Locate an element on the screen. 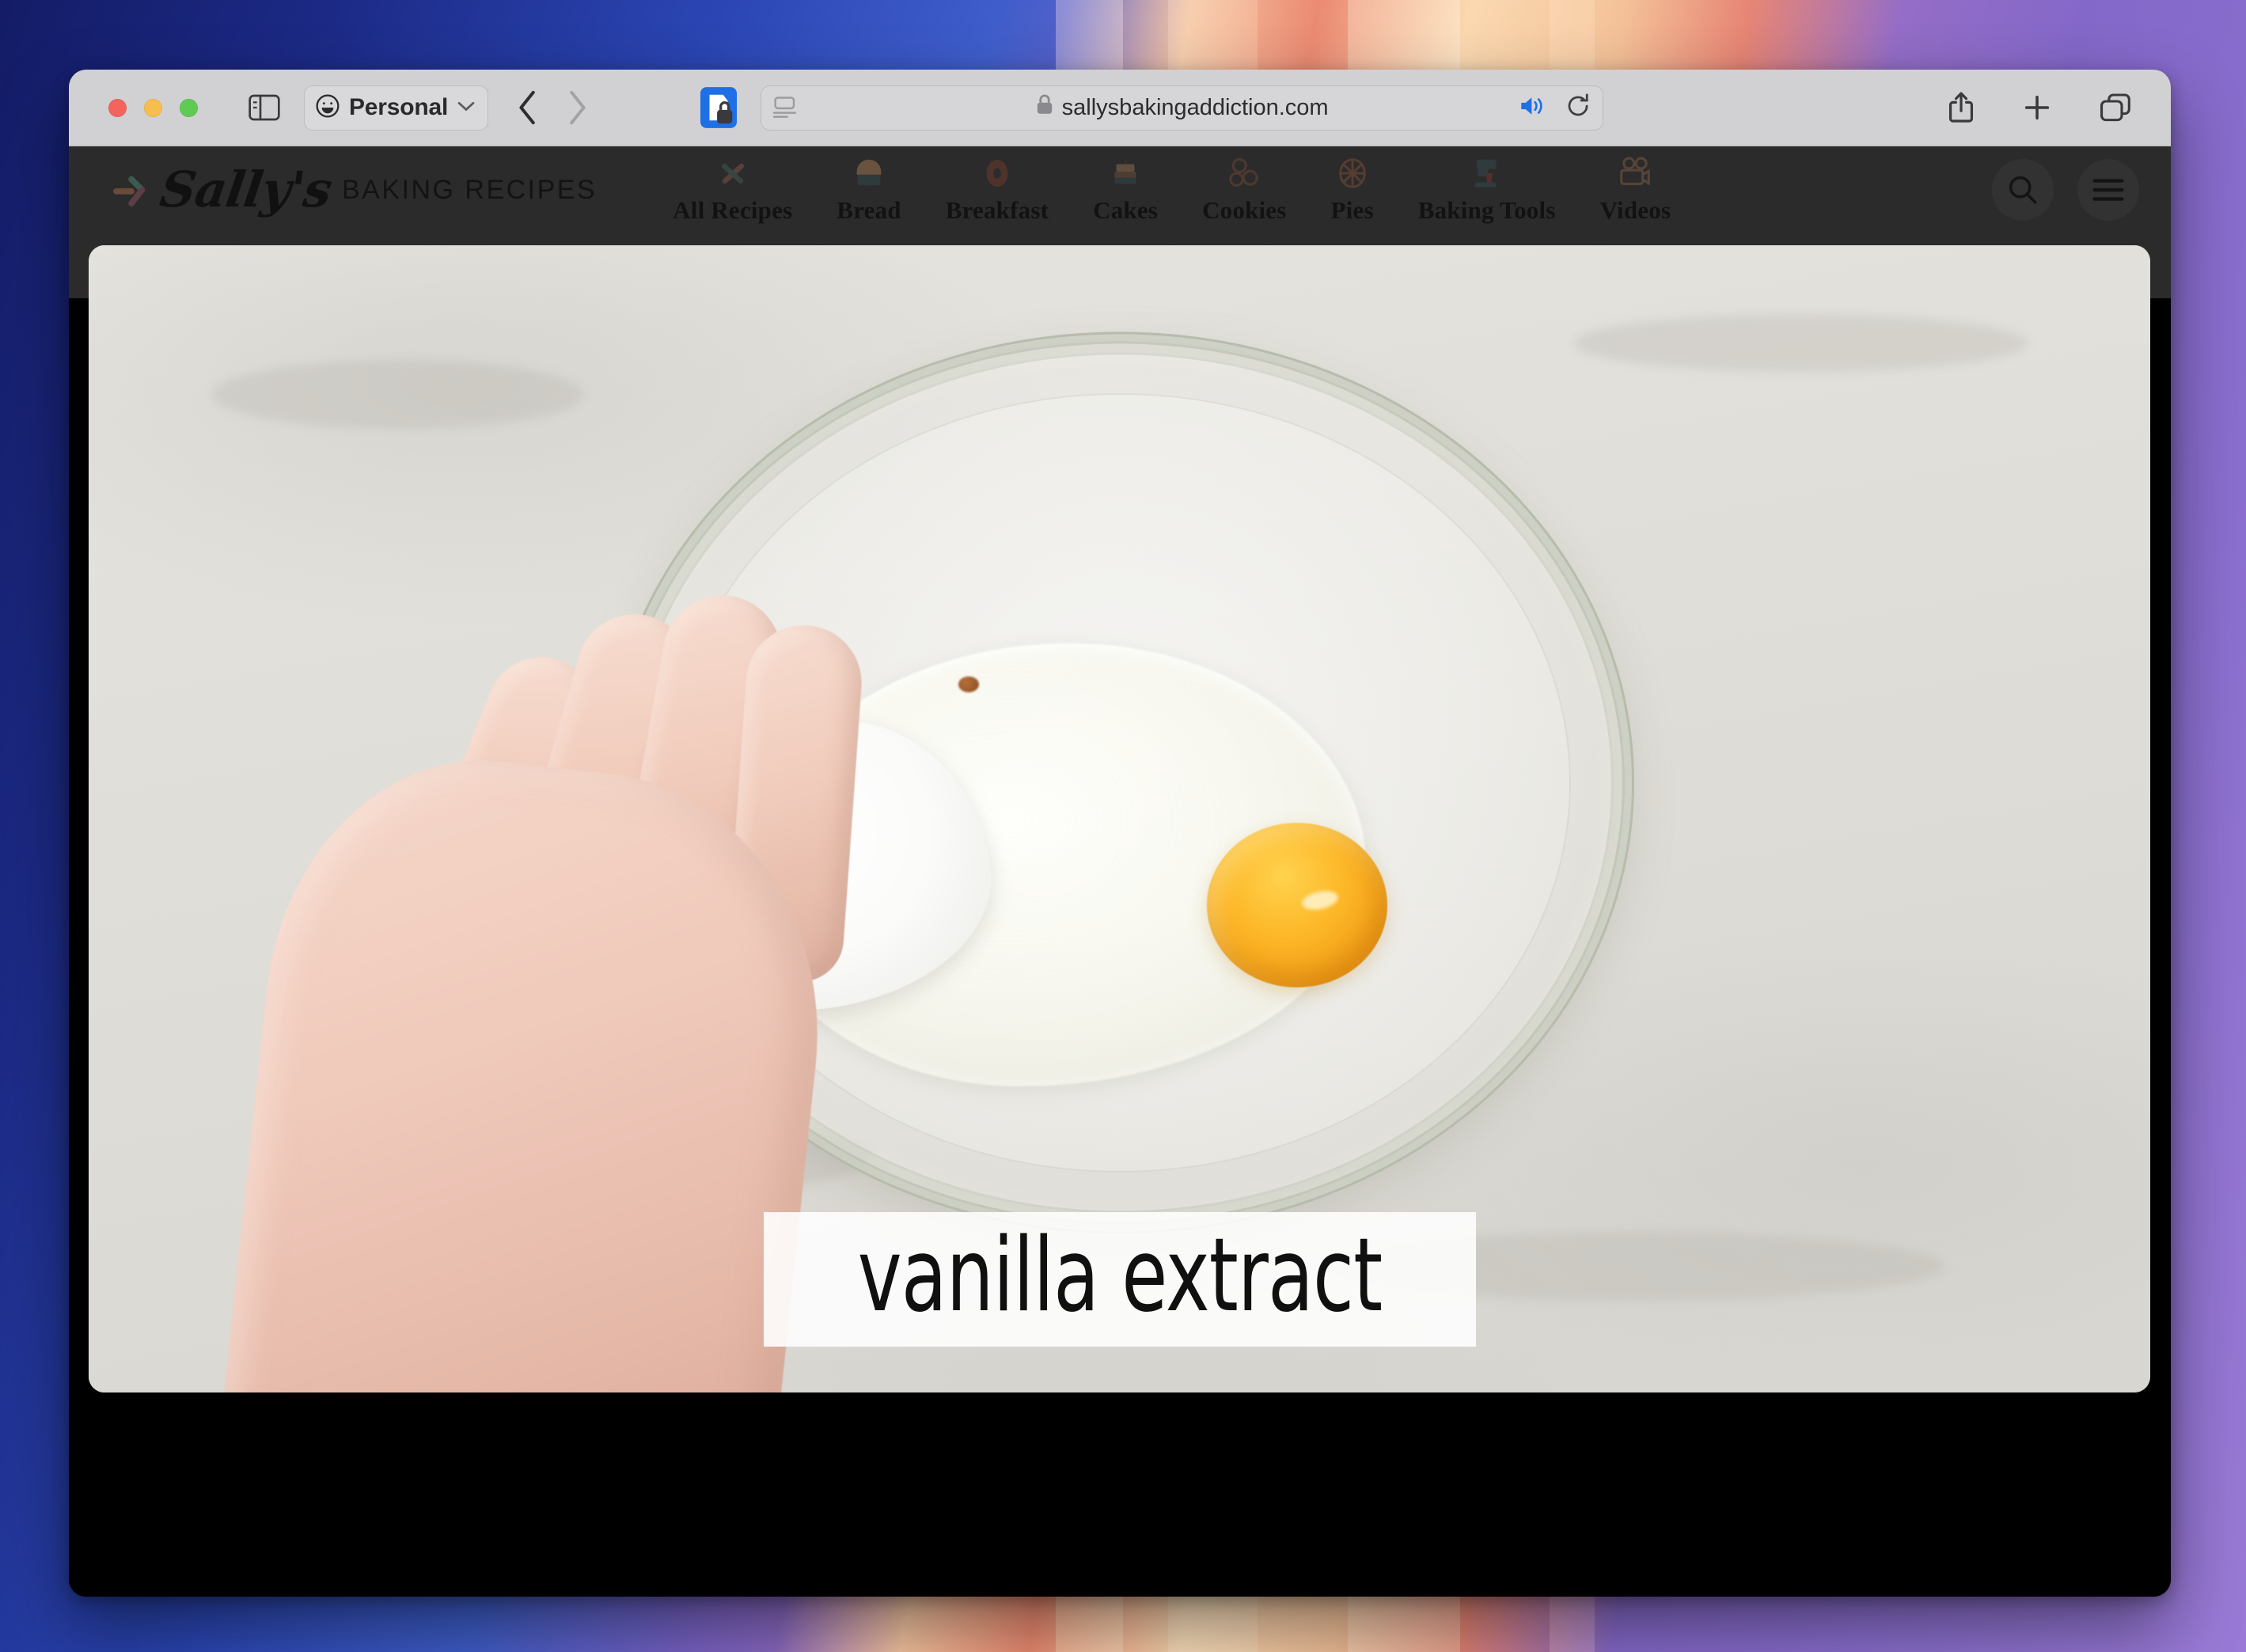 Image resolution: width=2246 pixels, height=1652 pixels. video-caption: vanilla extract is located at coordinates (1120, 1279).